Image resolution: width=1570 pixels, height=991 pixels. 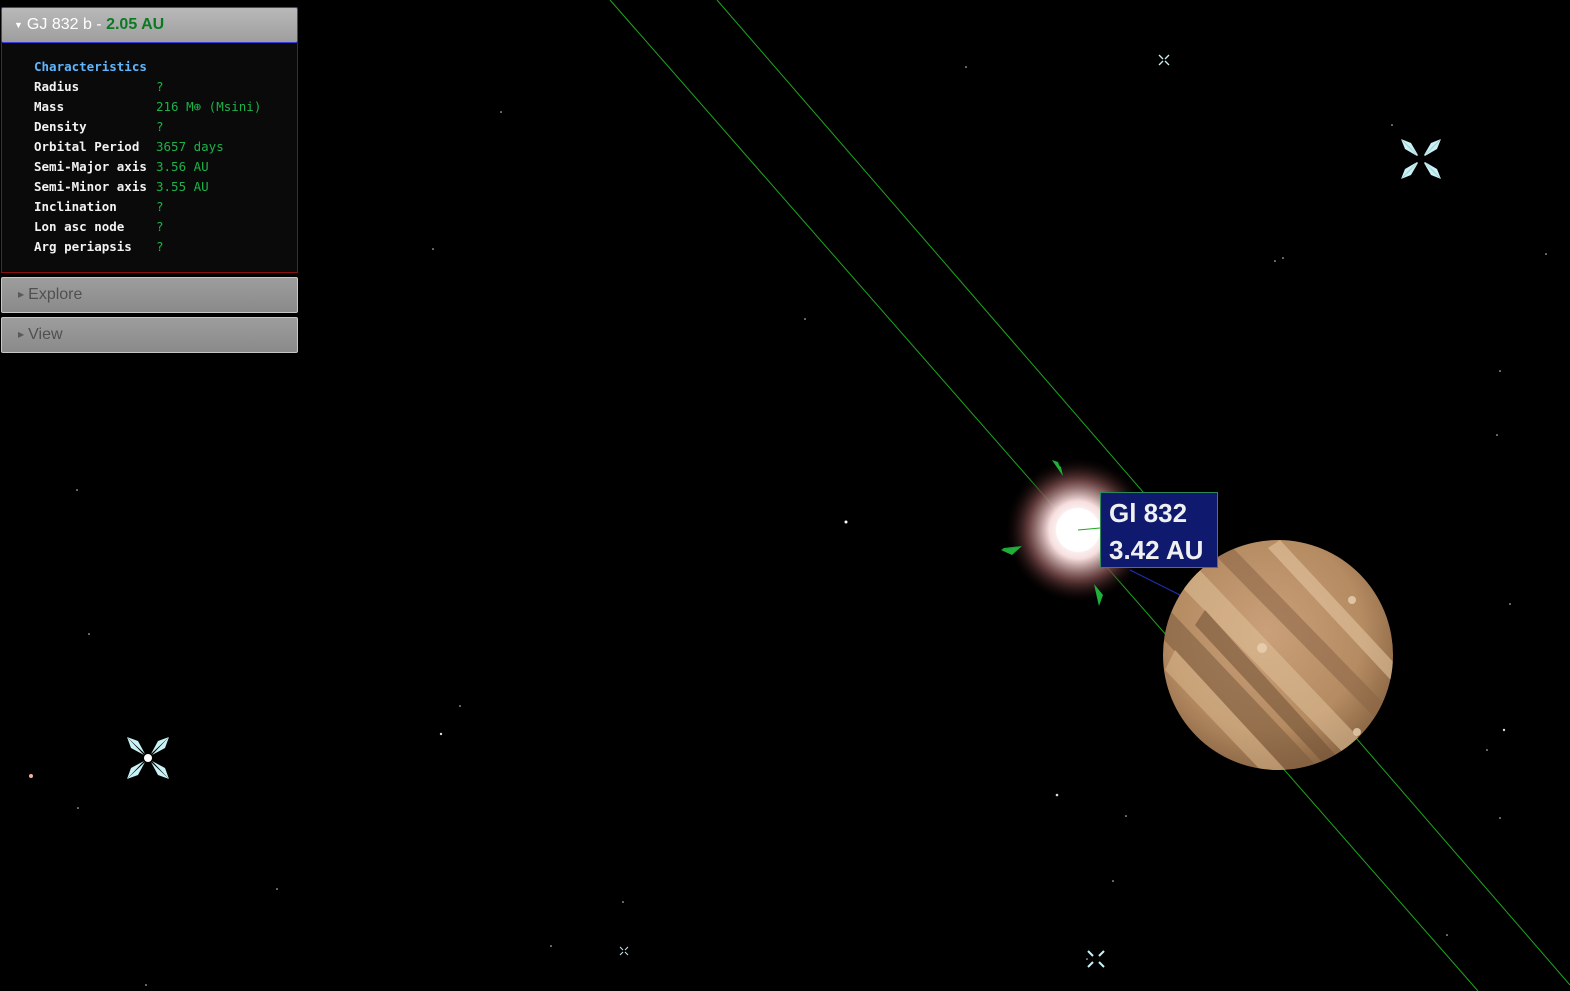 What do you see at coordinates (90, 66) in the screenshot?
I see `section-title: Characteristics` at bounding box center [90, 66].